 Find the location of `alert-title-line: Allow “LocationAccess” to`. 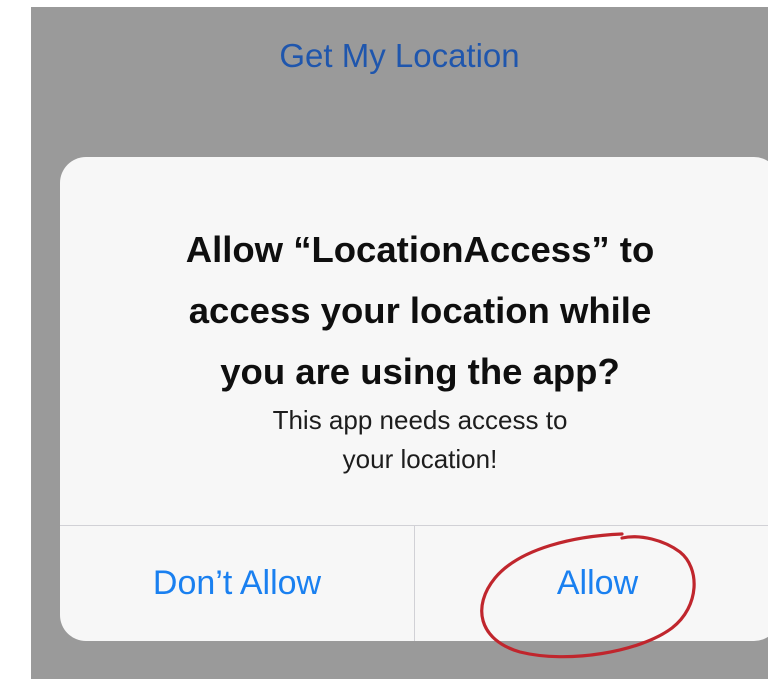

alert-title-line: Allow “LocationAccess” to is located at coordinates (420, 249).